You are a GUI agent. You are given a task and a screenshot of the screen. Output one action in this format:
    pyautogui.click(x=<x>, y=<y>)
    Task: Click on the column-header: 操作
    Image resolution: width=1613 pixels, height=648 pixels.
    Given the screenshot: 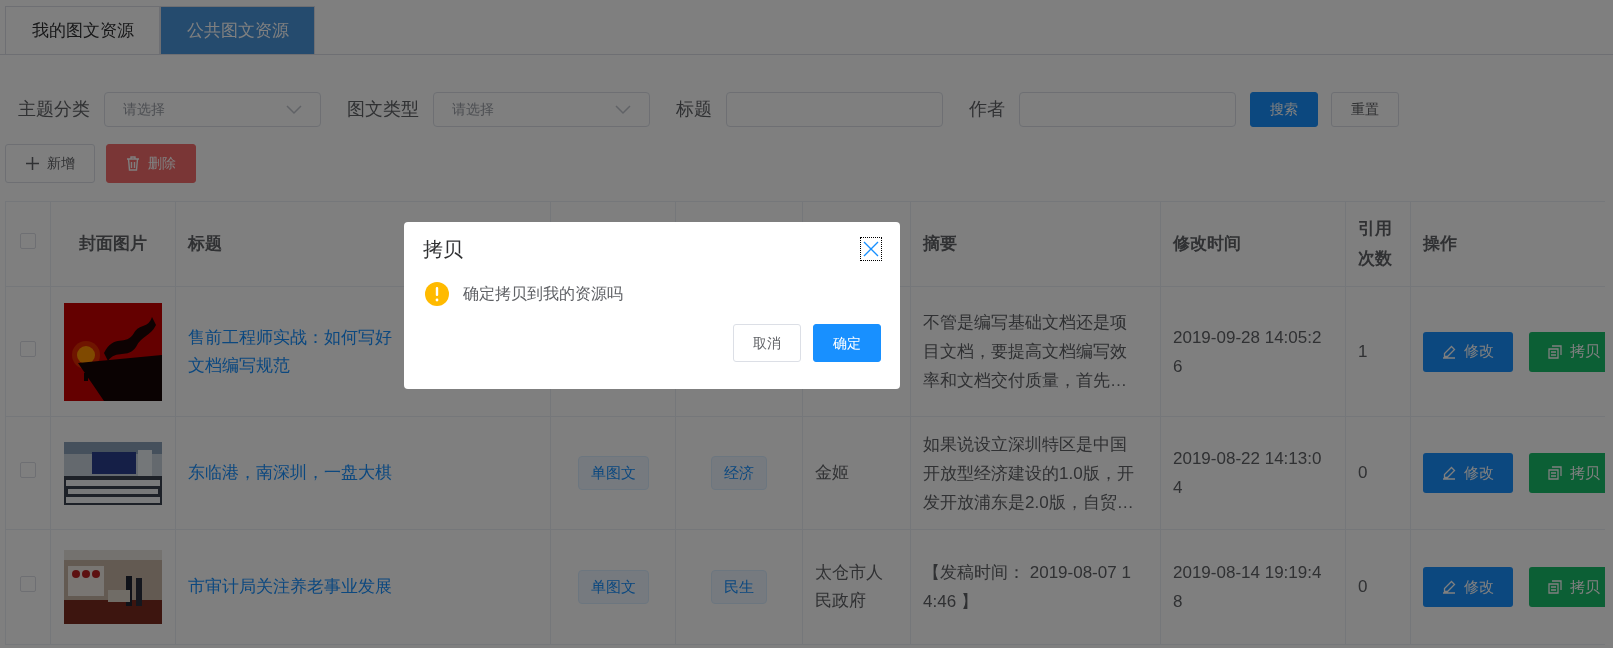 What is the action you would take?
    pyautogui.click(x=1440, y=244)
    